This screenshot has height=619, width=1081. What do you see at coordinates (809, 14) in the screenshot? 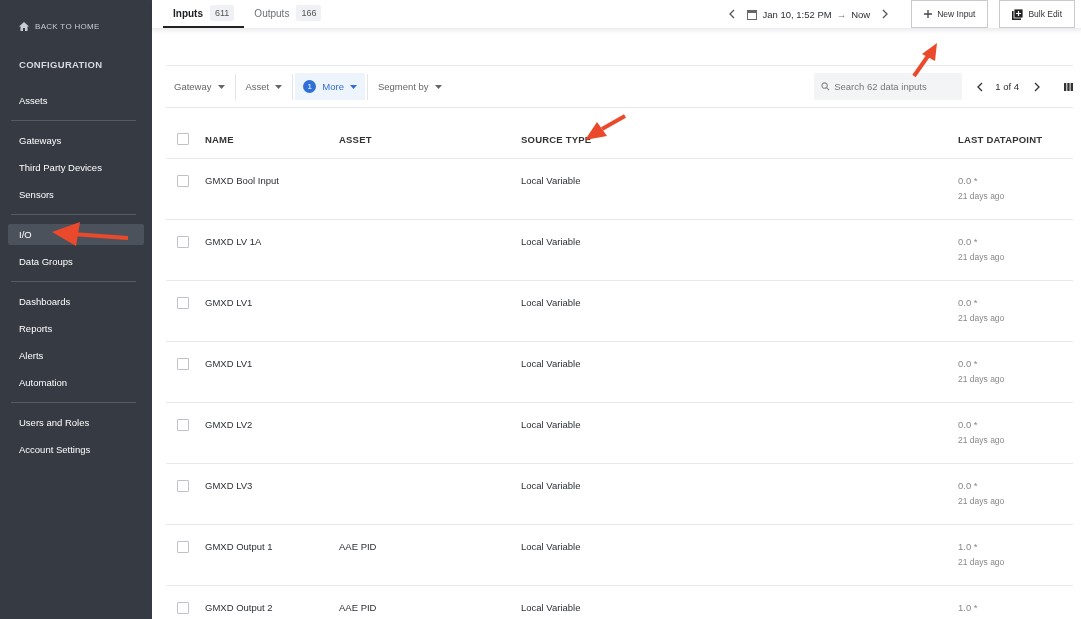
I see `time-range-picker: Jan 10, 1:52 PM → Now` at bounding box center [809, 14].